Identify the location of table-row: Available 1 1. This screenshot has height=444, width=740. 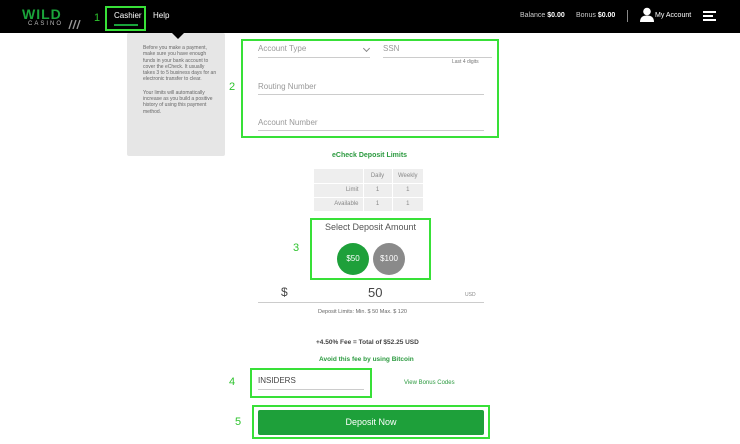
(368, 204).